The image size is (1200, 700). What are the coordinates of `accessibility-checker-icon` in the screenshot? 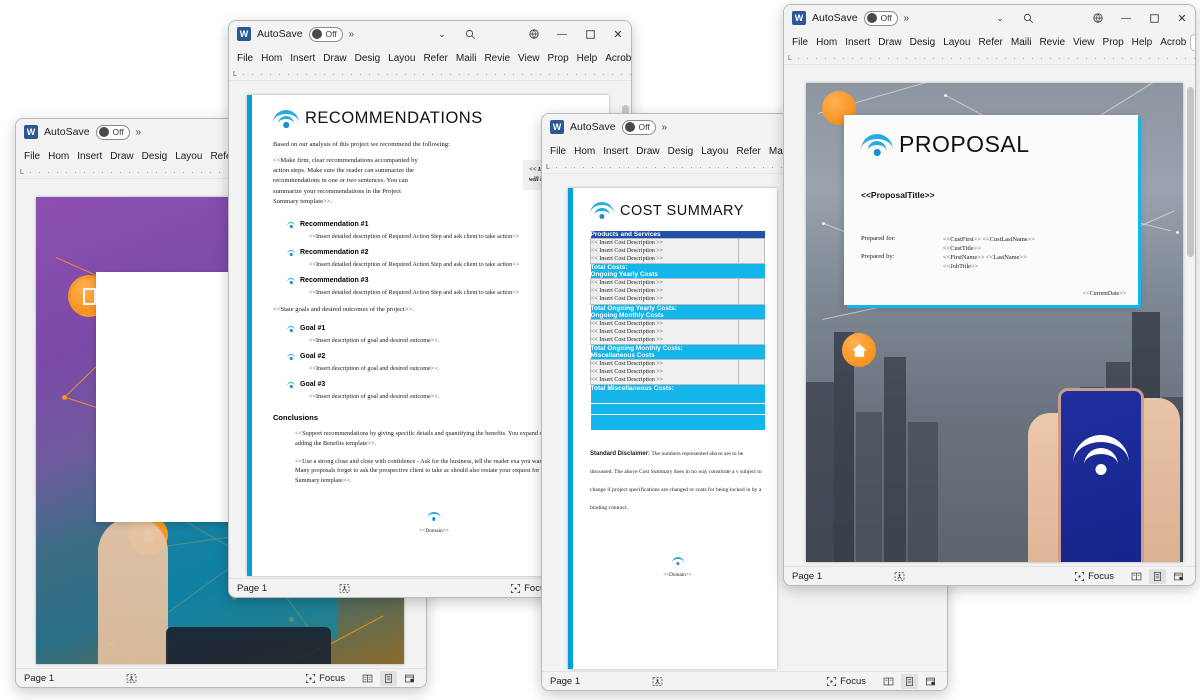 It's located at (657, 681).